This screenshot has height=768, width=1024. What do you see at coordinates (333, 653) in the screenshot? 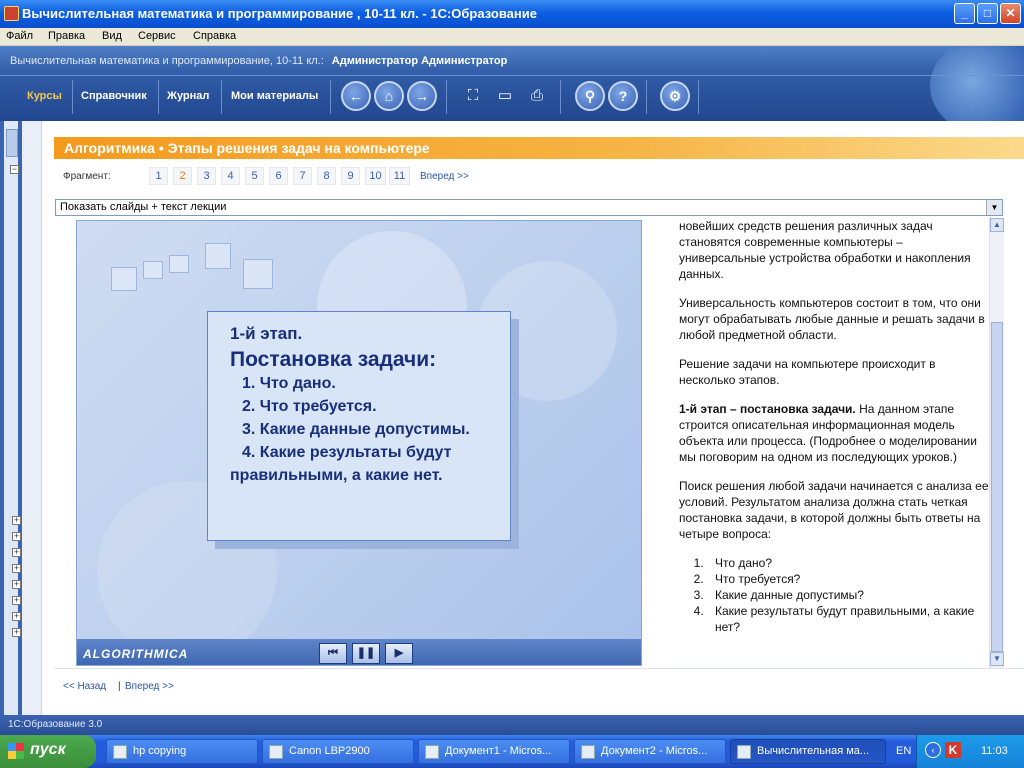
I see `first-slide-button: ⏮` at bounding box center [333, 653].